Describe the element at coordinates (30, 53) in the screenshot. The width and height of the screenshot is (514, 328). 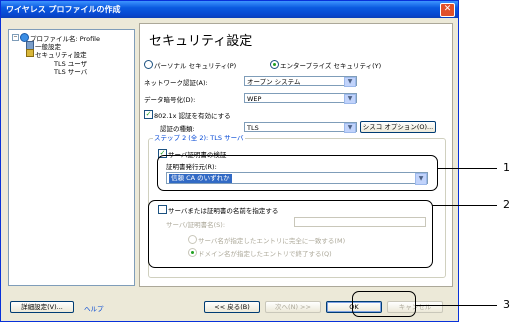
I see `lock-icon` at that location.